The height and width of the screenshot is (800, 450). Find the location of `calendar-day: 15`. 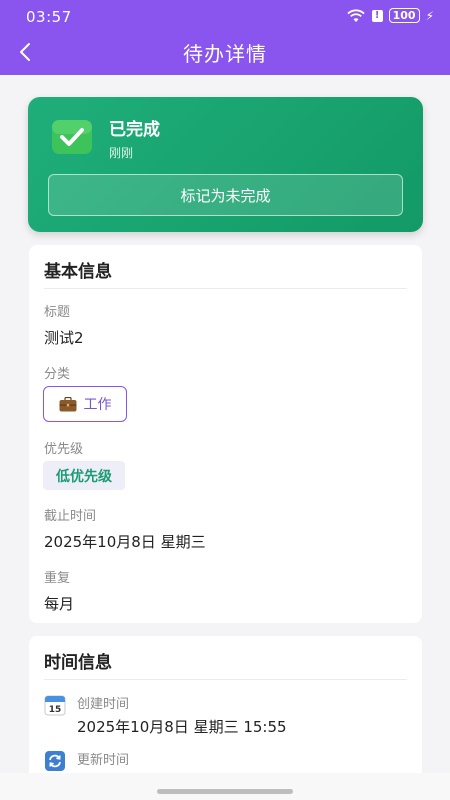

calendar-day: 15 is located at coordinates (55, 710).